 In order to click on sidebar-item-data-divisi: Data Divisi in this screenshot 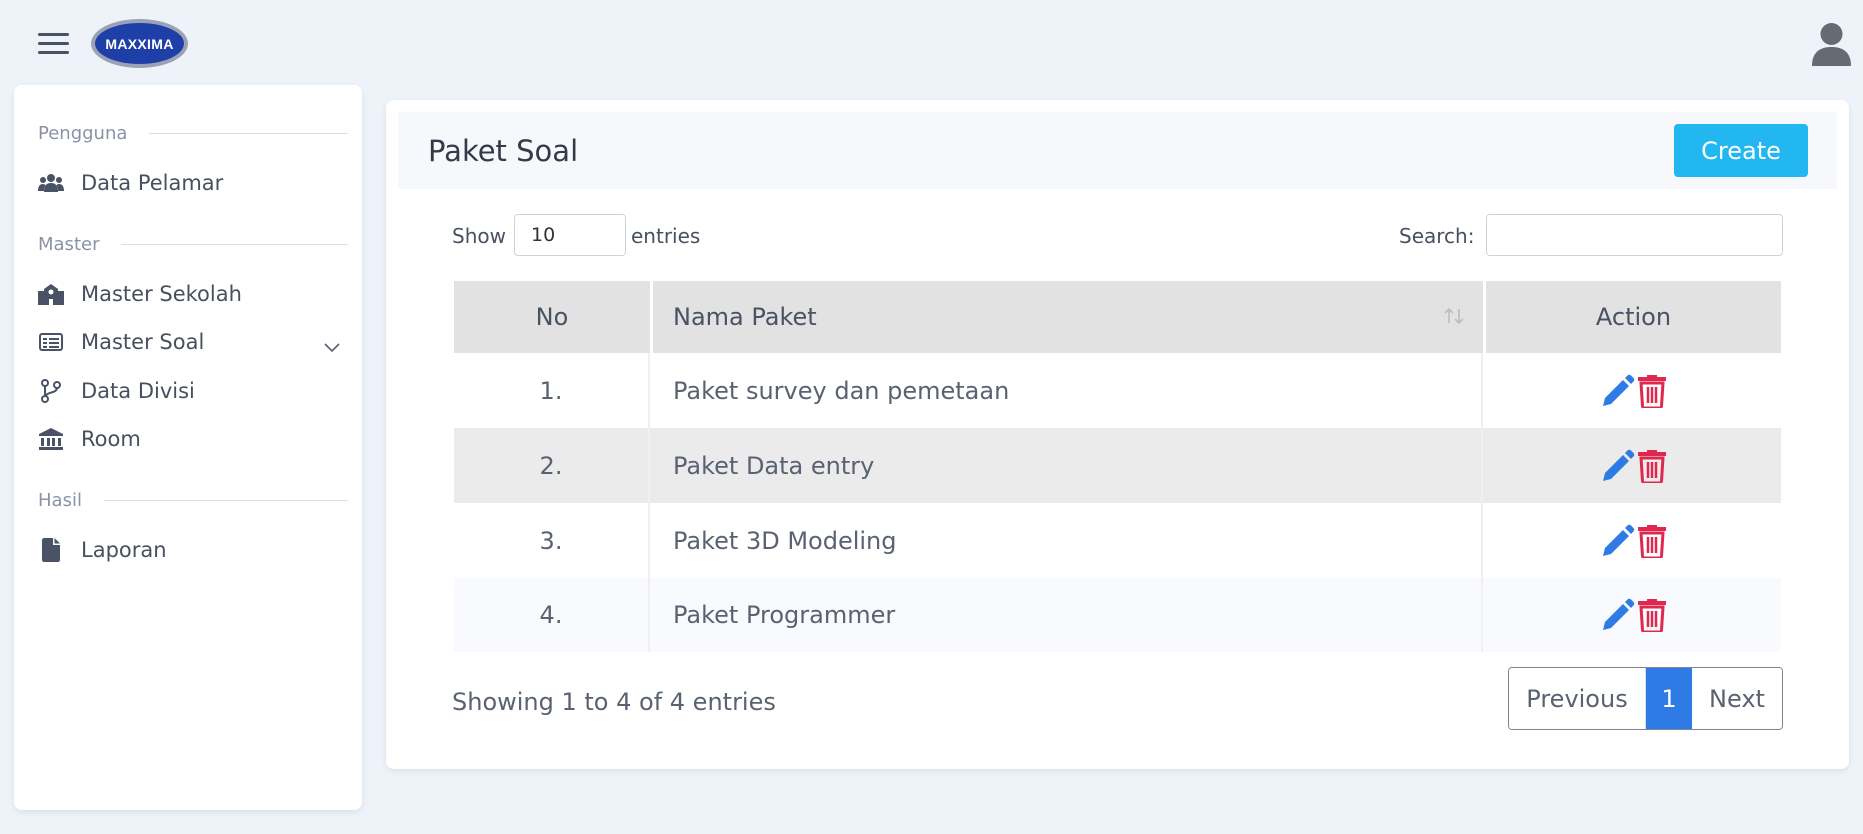, I will do `click(198, 391)`.